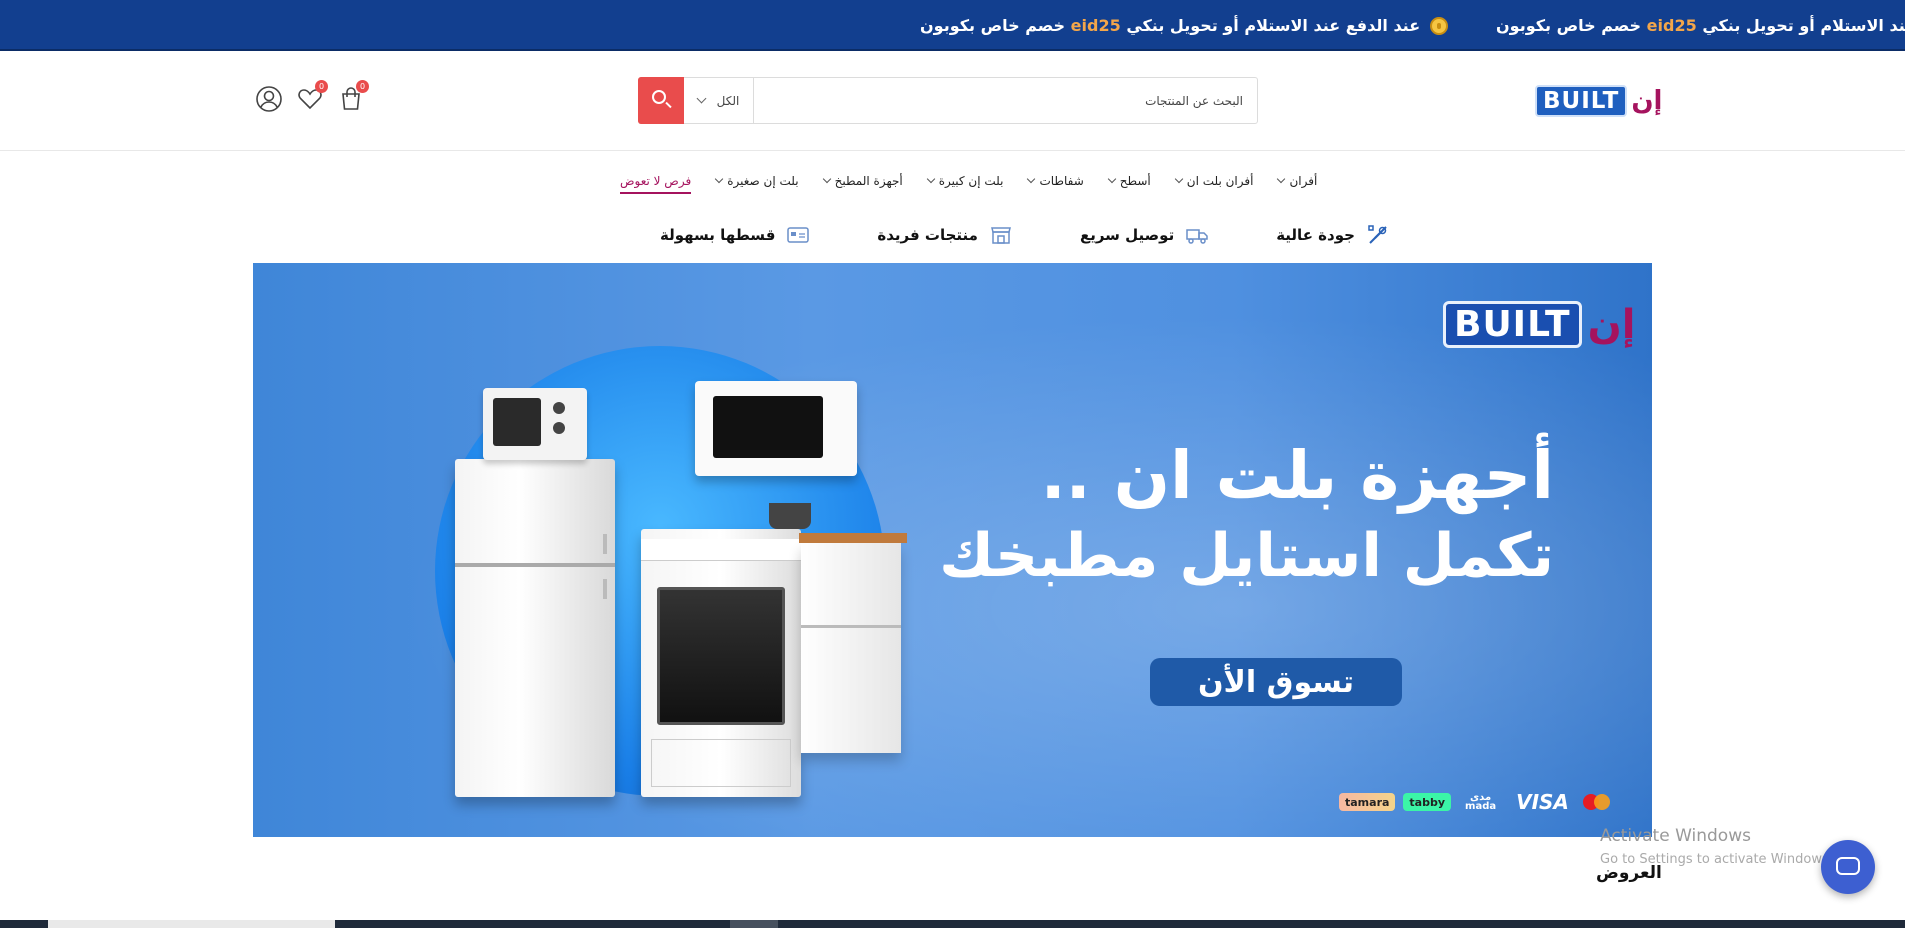 This screenshot has width=1905, height=928. What do you see at coordinates (1512, 324) in the screenshot?
I see `banner-logo-text: BUILT` at bounding box center [1512, 324].